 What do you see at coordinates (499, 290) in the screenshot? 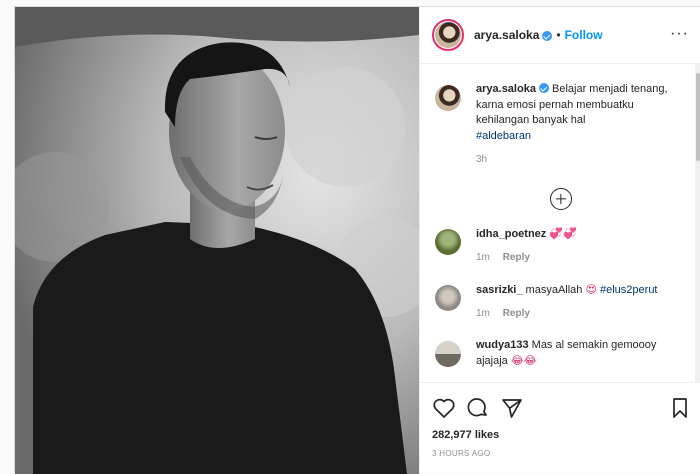
I see `comment-username: sasrizki_` at bounding box center [499, 290].